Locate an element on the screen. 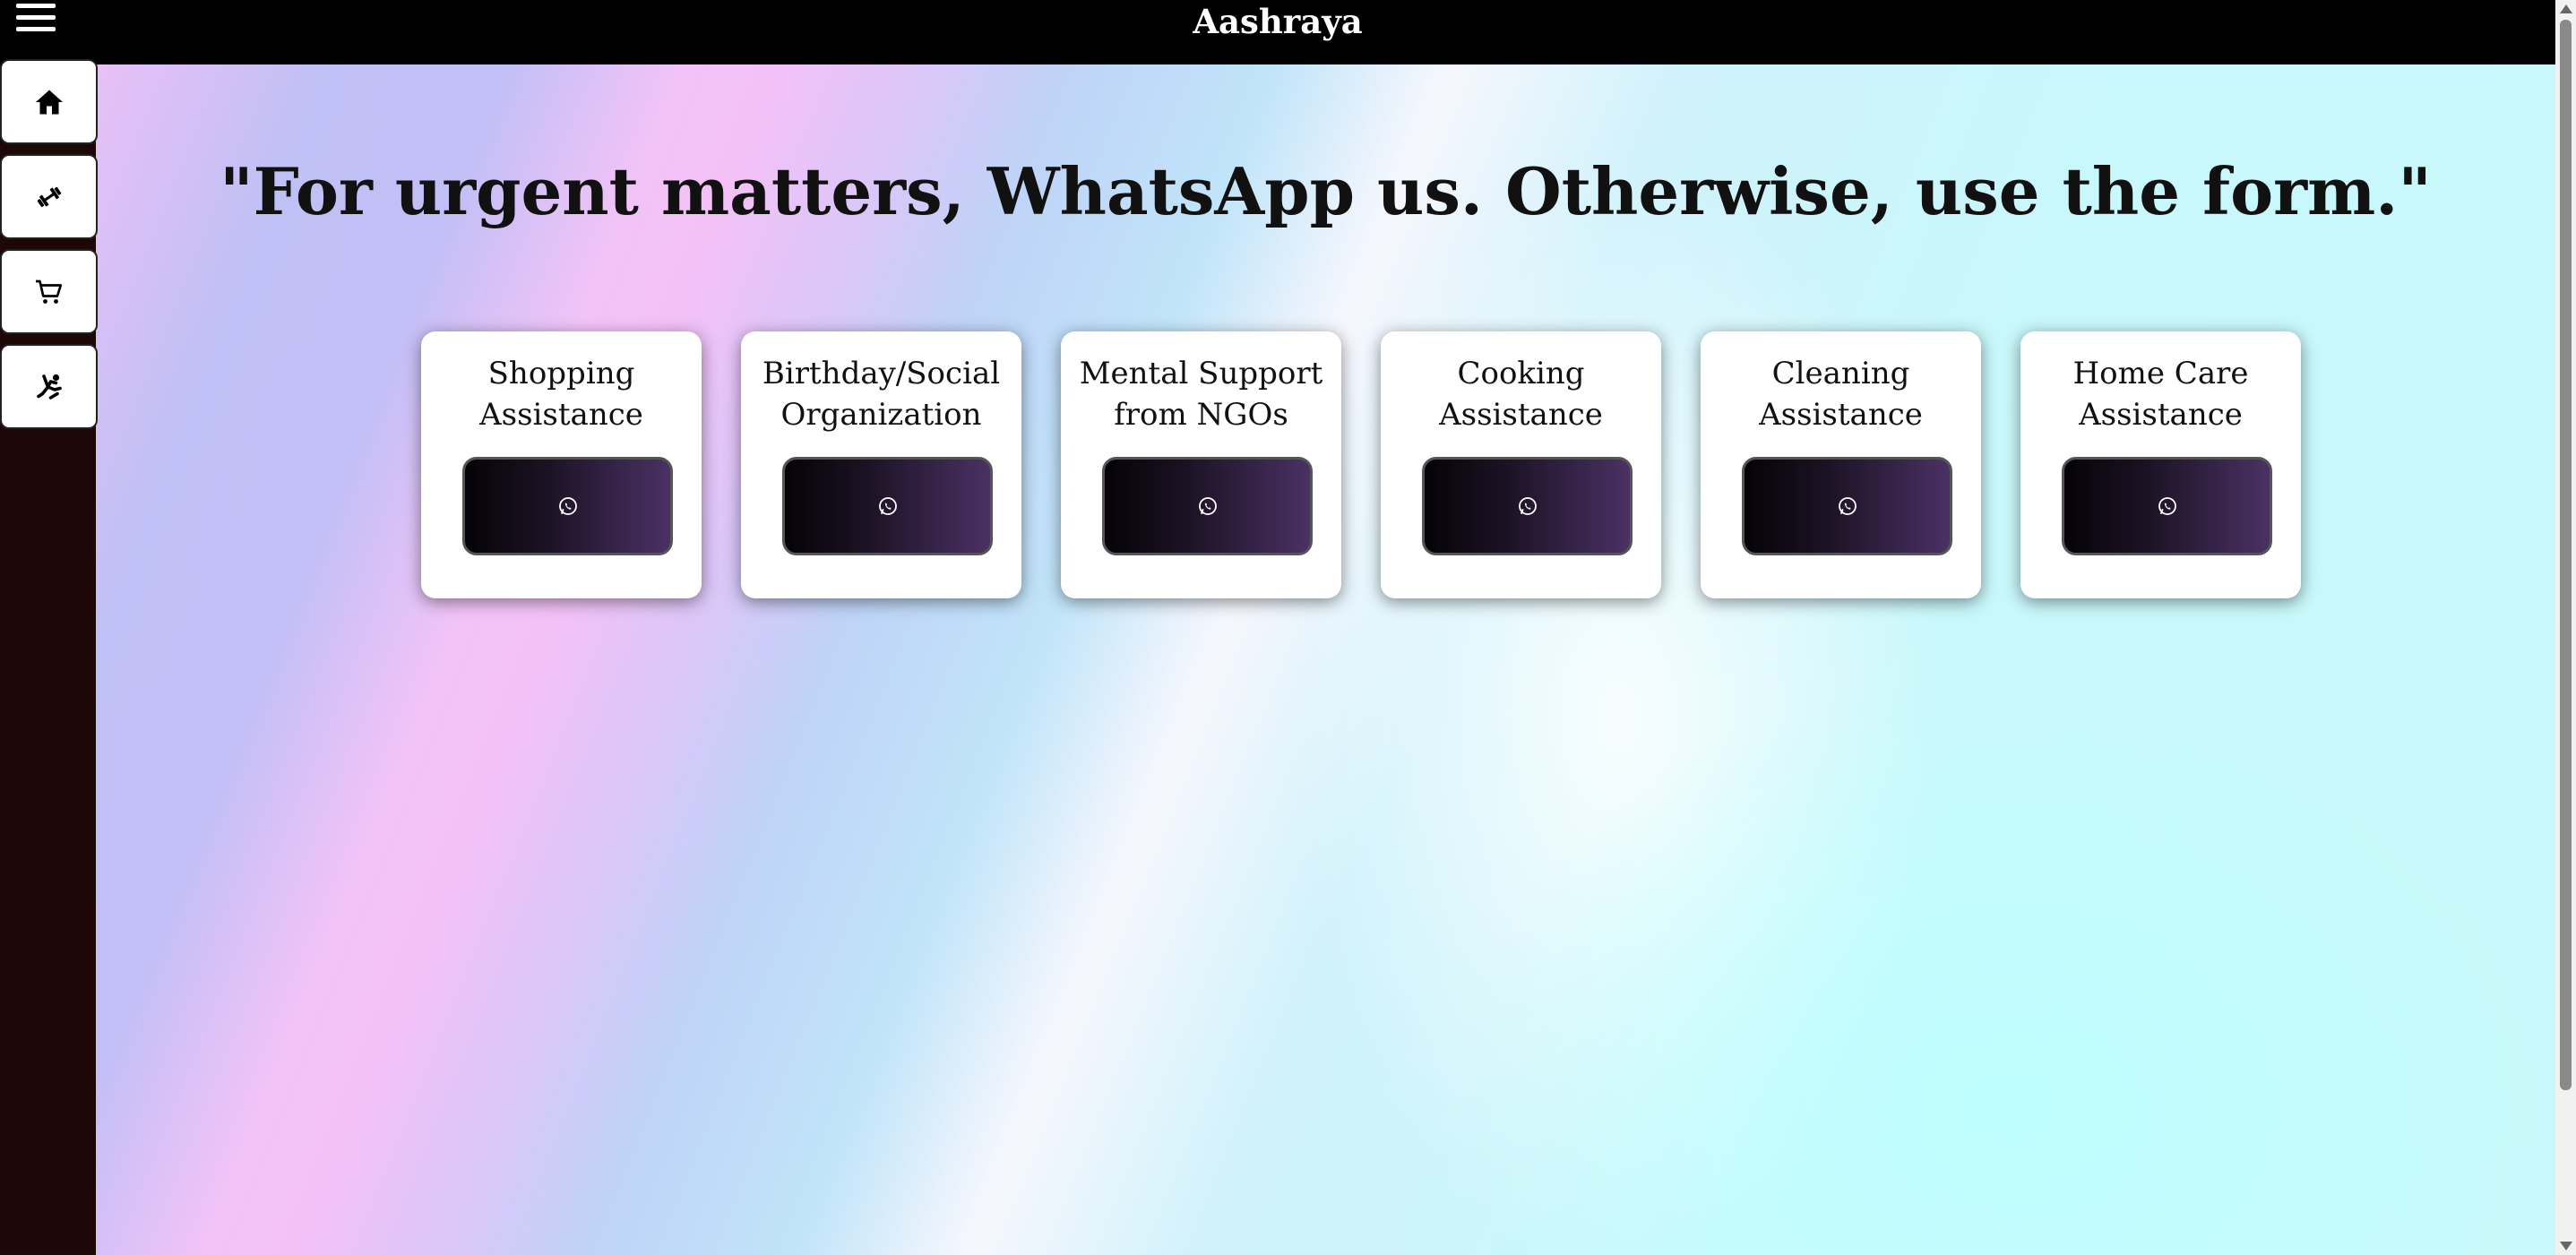 Image resolution: width=2576 pixels, height=1255 pixels. sidebar is located at coordinates (48, 659).